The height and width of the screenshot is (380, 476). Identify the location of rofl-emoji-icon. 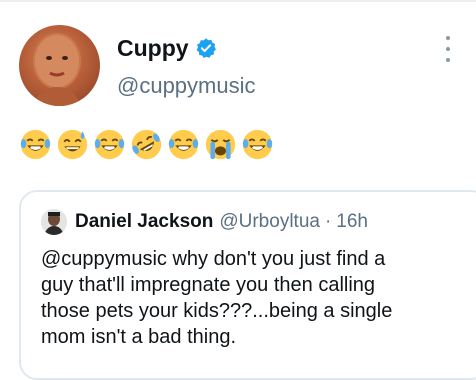
(146, 144).